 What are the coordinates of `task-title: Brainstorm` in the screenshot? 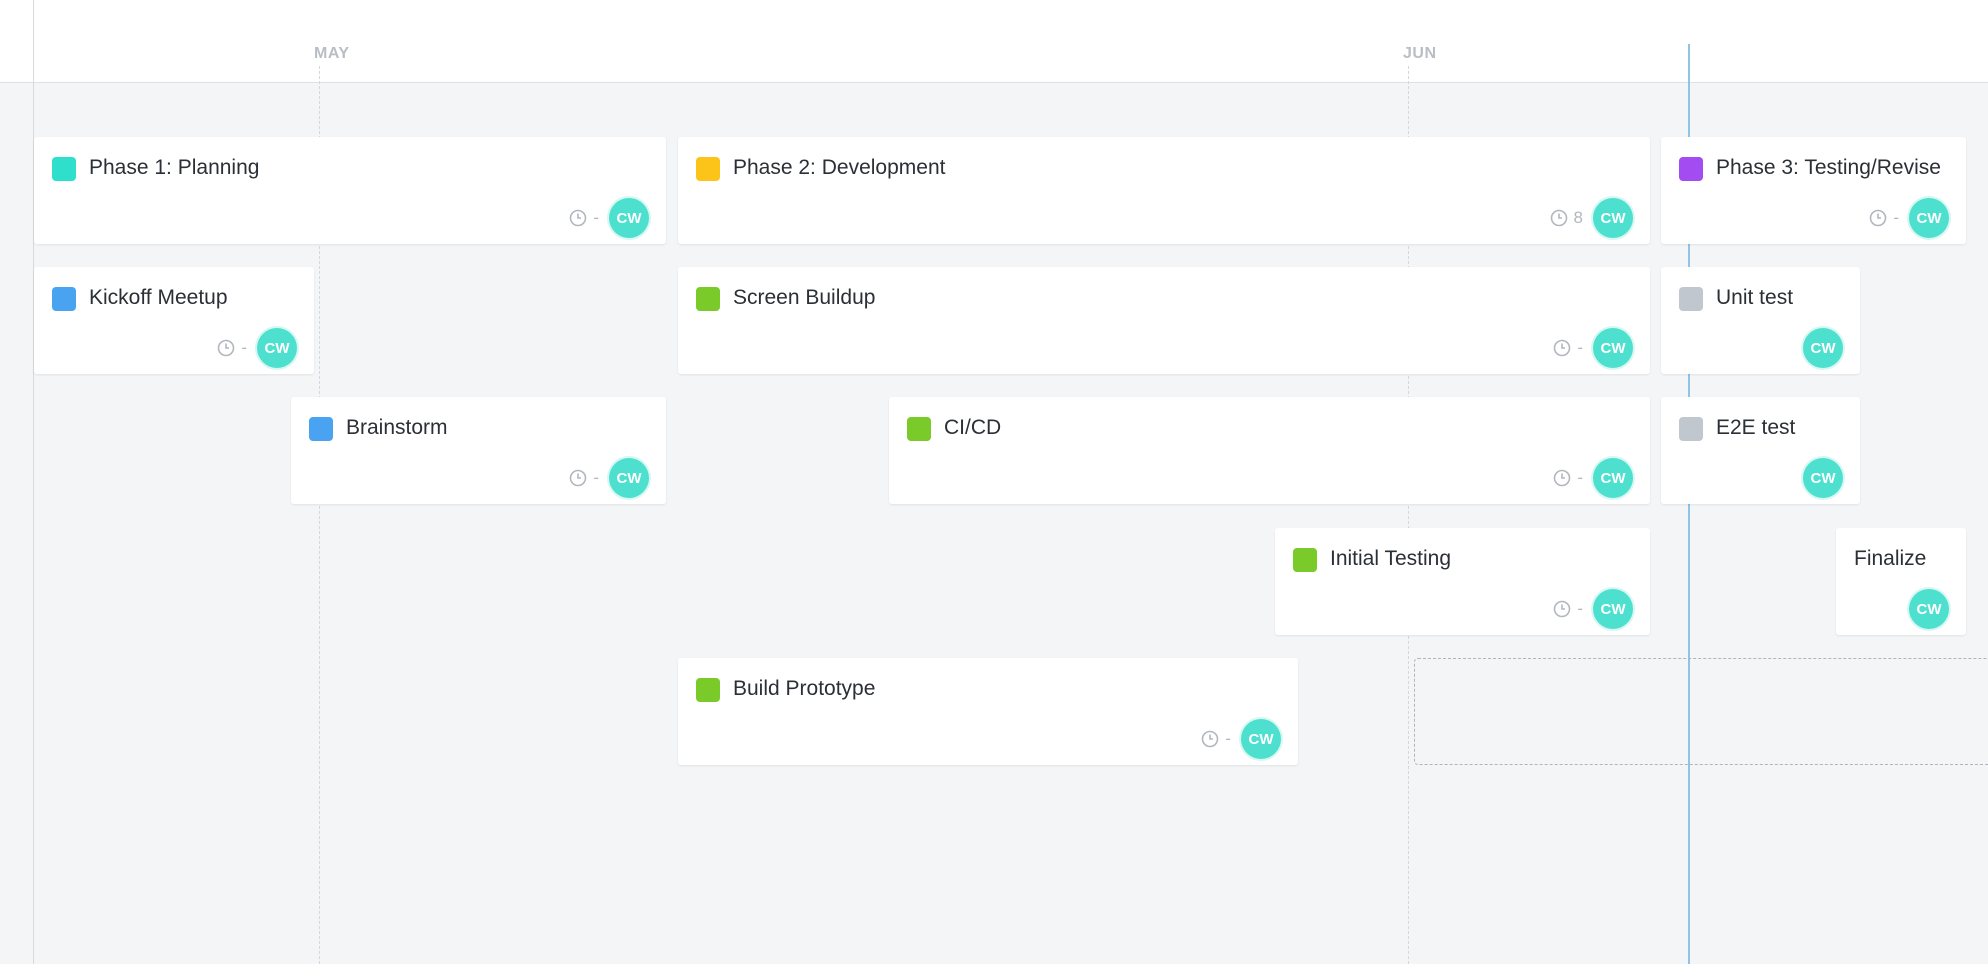 It's located at (397, 427).